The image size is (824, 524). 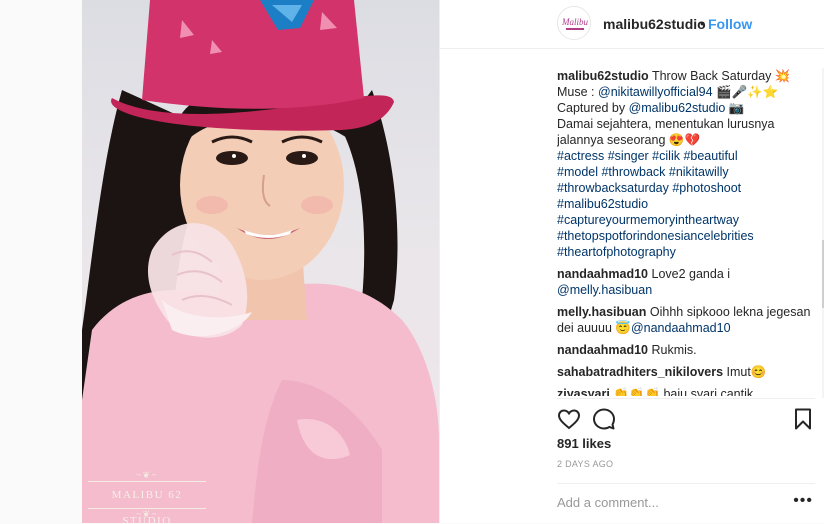 What do you see at coordinates (647, 156) in the screenshot?
I see `hashtag-line: #actress #singer #cilik #beautiful` at bounding box center [647, 156].